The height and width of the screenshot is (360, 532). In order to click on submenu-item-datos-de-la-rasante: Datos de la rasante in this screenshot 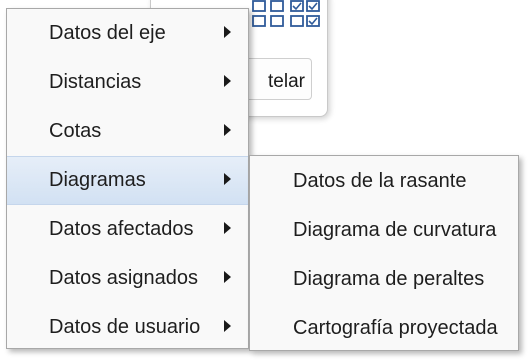, I will do `click(384, 180)`.